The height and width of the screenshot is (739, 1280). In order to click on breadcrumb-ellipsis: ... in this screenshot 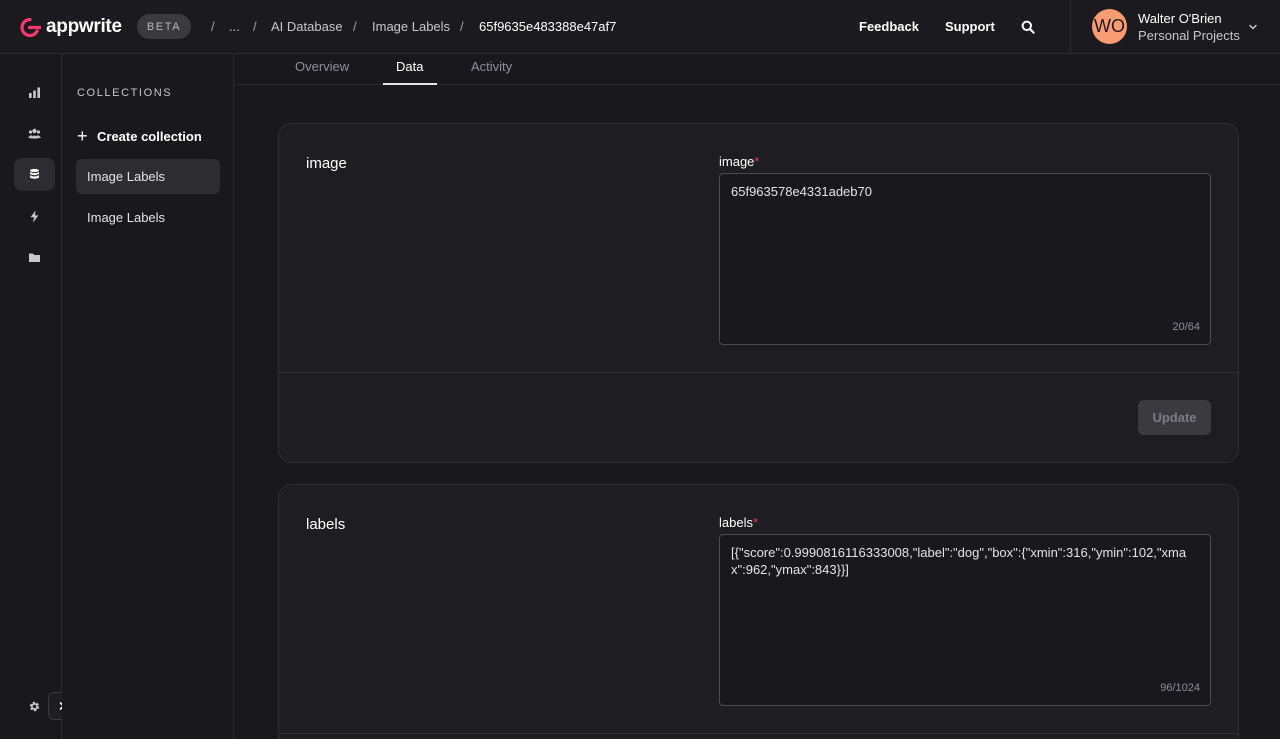, I will do `click(234, 26)`.